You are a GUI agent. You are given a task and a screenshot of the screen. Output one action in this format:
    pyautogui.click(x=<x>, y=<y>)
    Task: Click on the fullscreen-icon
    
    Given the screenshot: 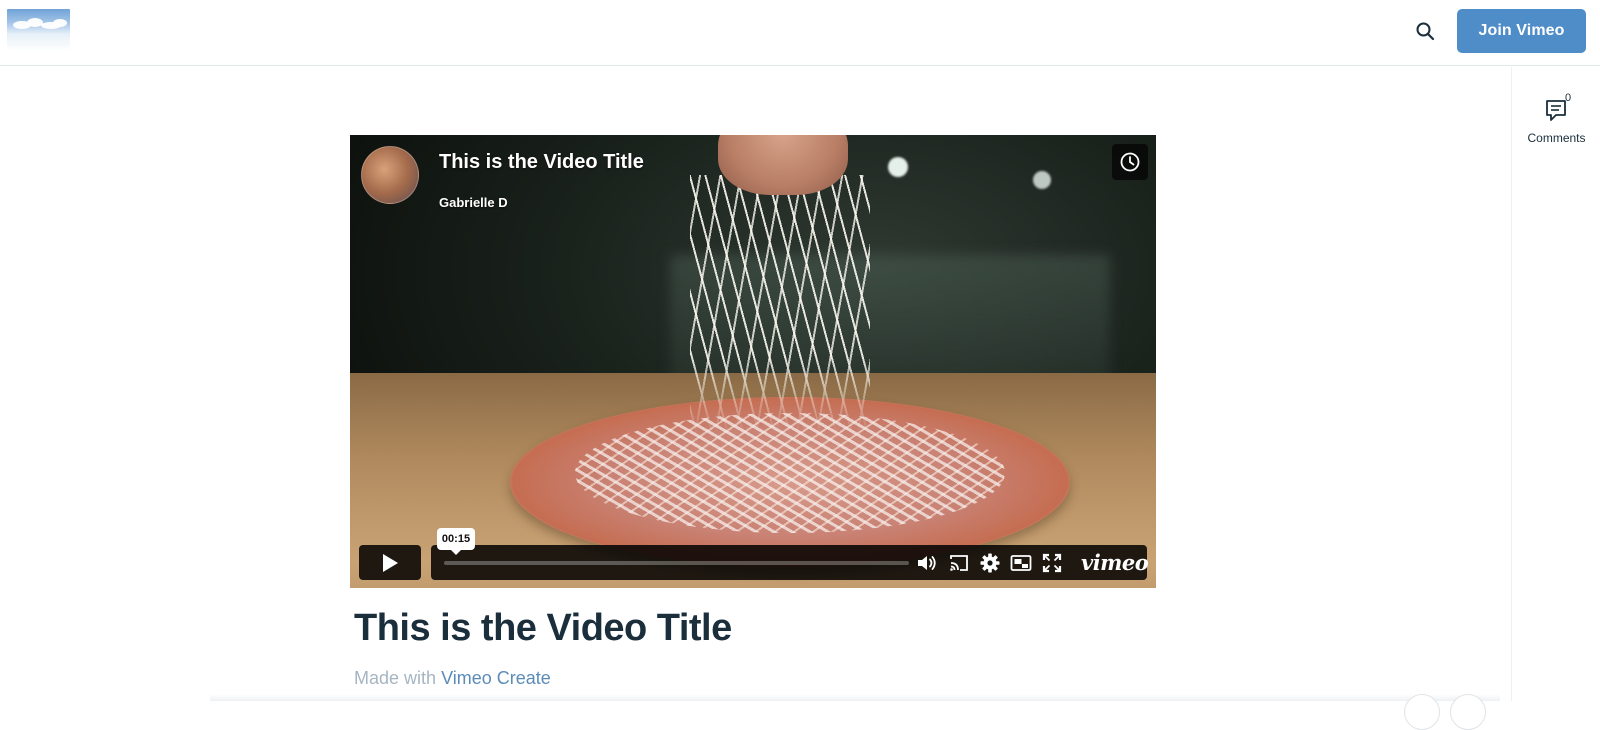 What is the action you would take?
    pyautogui.click(x=1052, y=563)
    